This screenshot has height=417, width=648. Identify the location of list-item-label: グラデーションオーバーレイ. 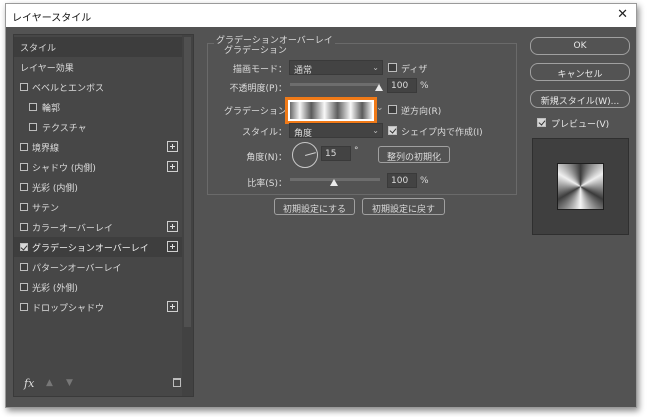
(90, 249).